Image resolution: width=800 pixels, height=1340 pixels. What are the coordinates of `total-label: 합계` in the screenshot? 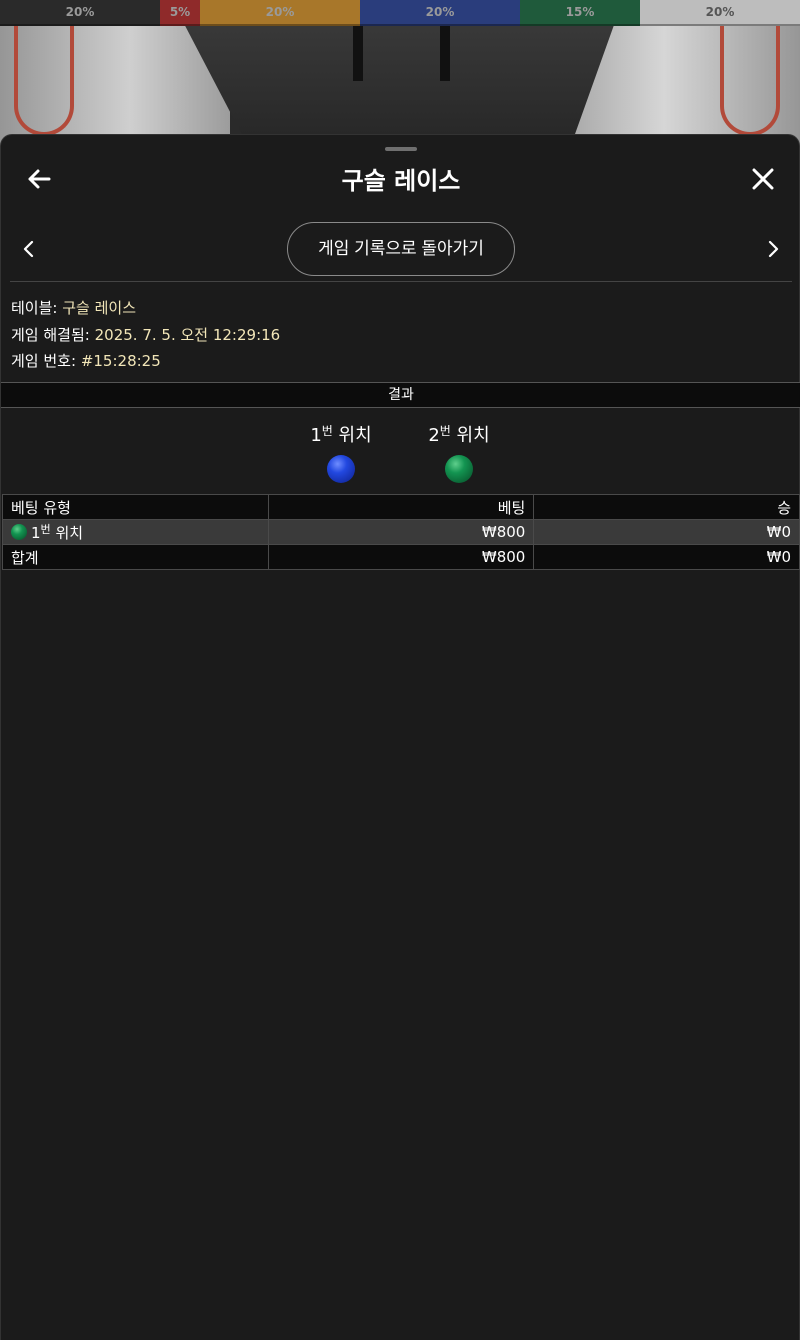 It's located at (135, 557).